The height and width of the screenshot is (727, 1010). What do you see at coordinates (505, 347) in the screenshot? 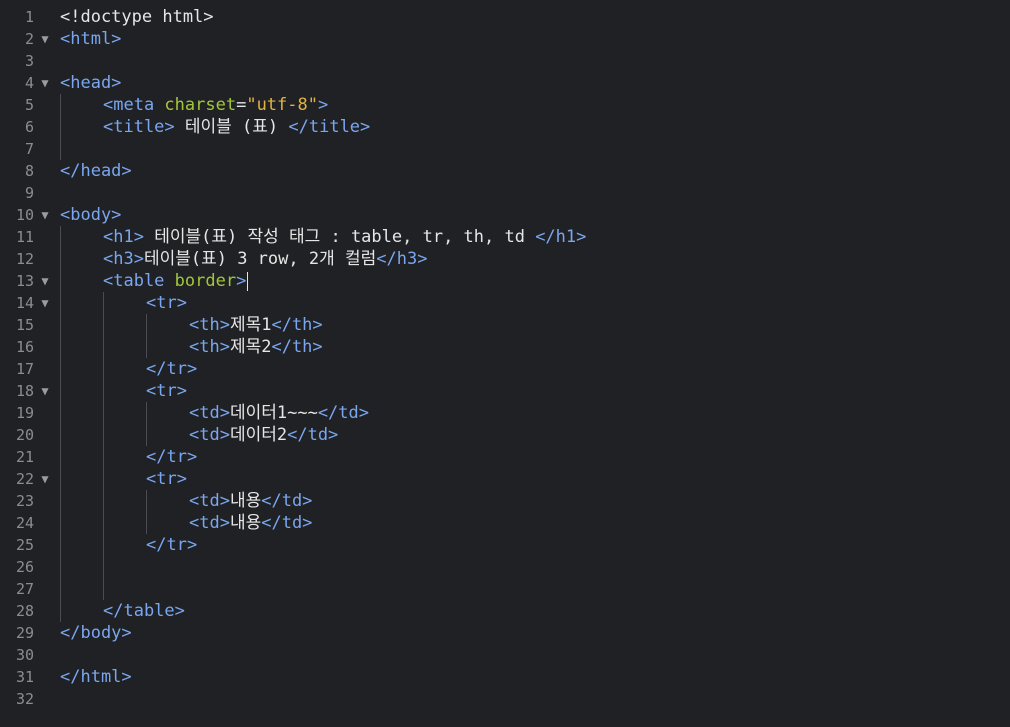
I see `code-line: 16 <th>제목2</th>` at bounding box center [505, 347].